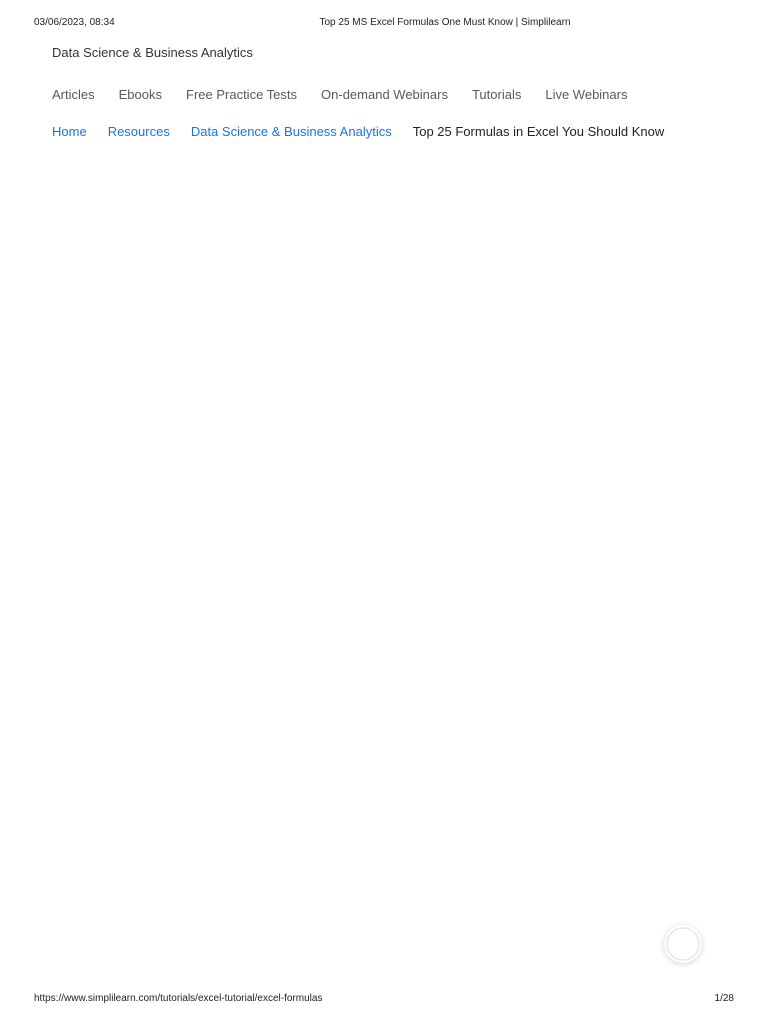 This screenshot has height=1024, width=768. Describe the element at coordinates (586, 94) in the screenshot. I see `nav-item-live-webinars: Live Webinars` at that location.